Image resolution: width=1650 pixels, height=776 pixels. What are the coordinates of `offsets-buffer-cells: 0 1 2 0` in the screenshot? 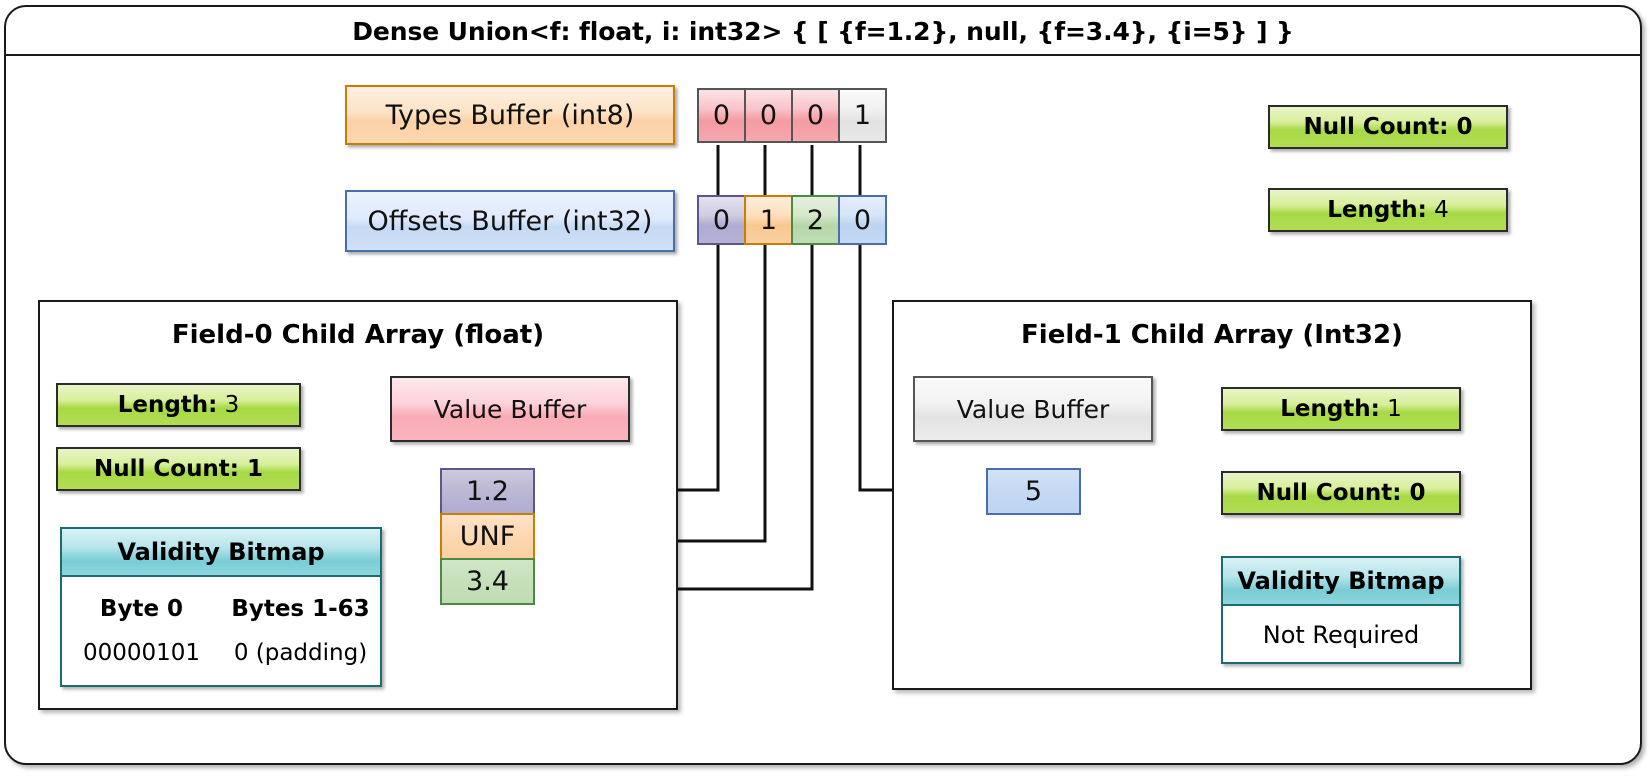 It's located at (792, 220).